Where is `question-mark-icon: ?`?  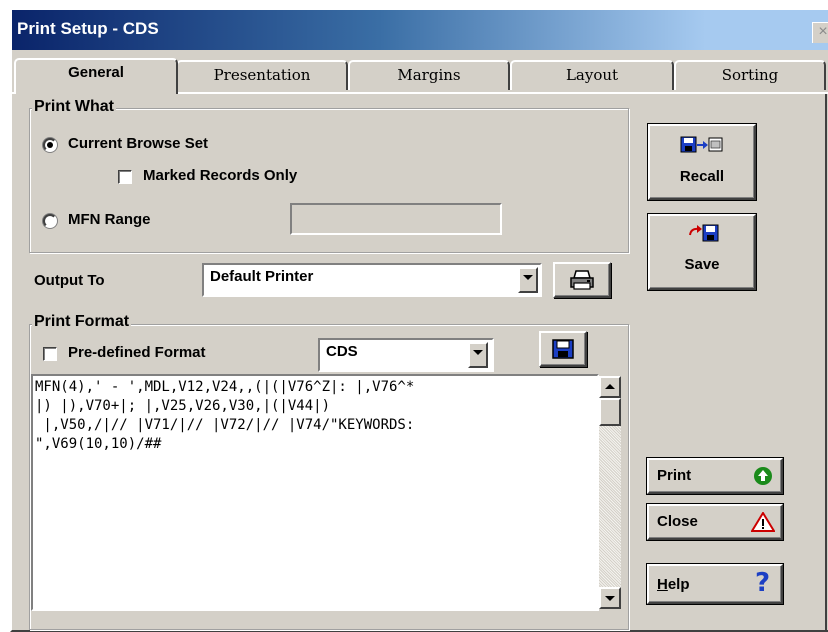 question-mark-icon: ? is located at coordinates (763, 583).